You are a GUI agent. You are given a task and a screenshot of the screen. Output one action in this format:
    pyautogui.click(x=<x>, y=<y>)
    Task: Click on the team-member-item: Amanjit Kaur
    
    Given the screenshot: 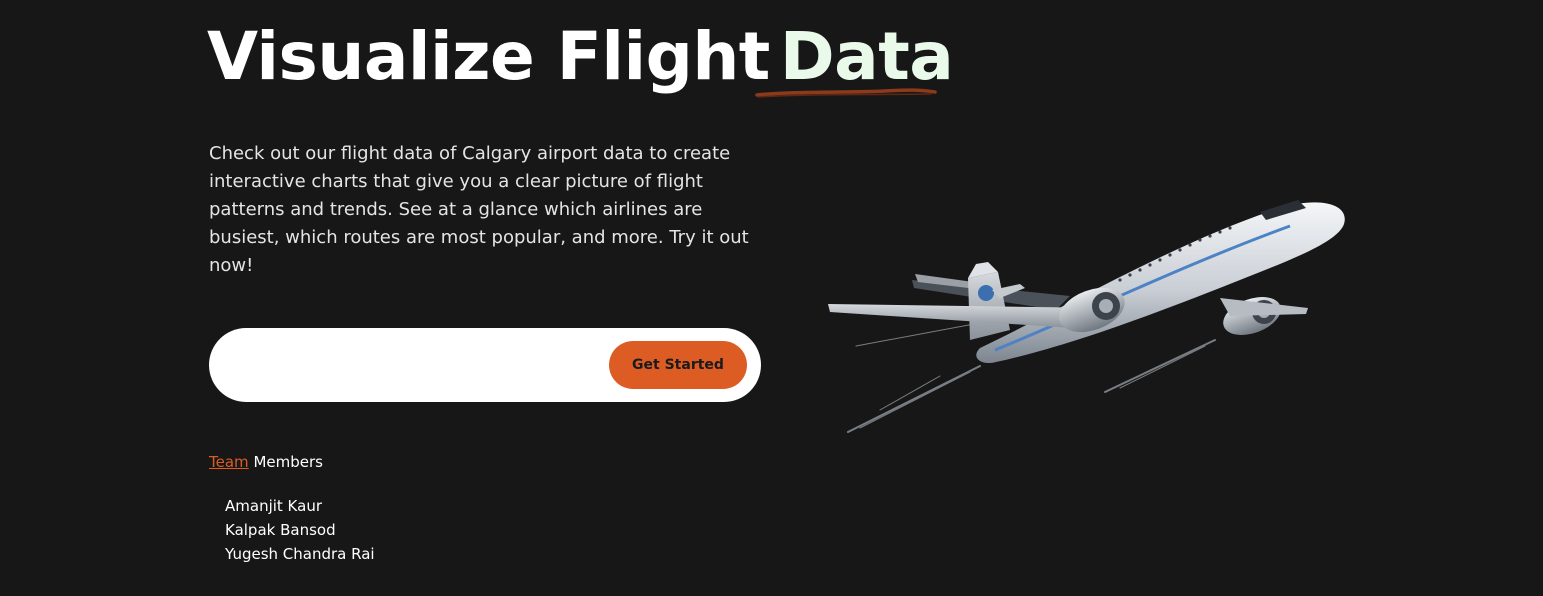 What is the action you would take?
    pyautogui.click(x=273, y=506)
    